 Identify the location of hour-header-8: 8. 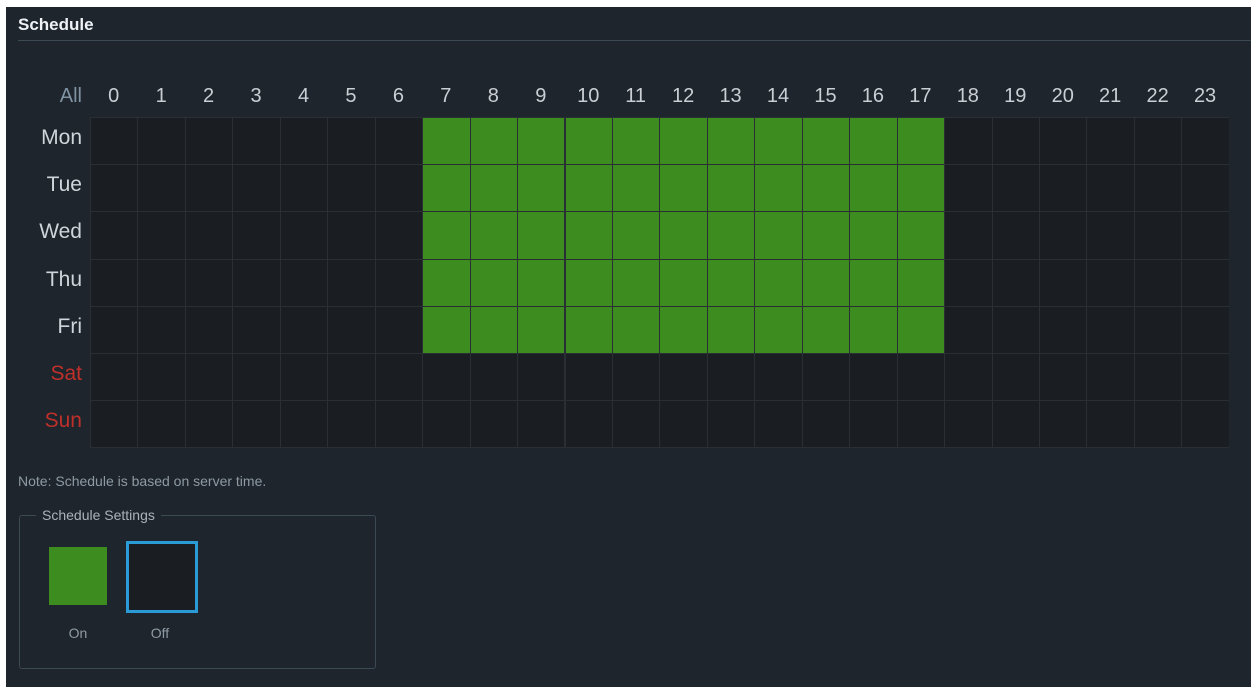
(493, 96).